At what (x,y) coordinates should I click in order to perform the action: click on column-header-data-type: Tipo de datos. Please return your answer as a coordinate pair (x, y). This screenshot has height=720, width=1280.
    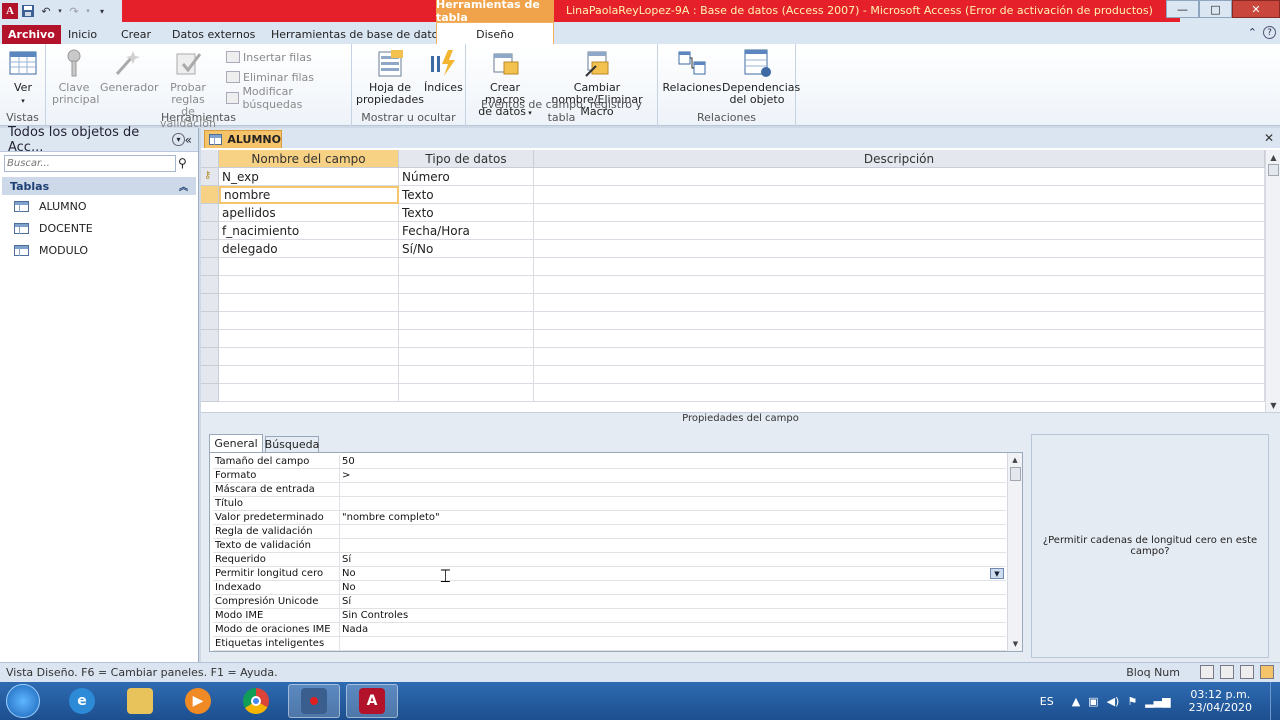
    Looking at the image, I should click on (466, 159).